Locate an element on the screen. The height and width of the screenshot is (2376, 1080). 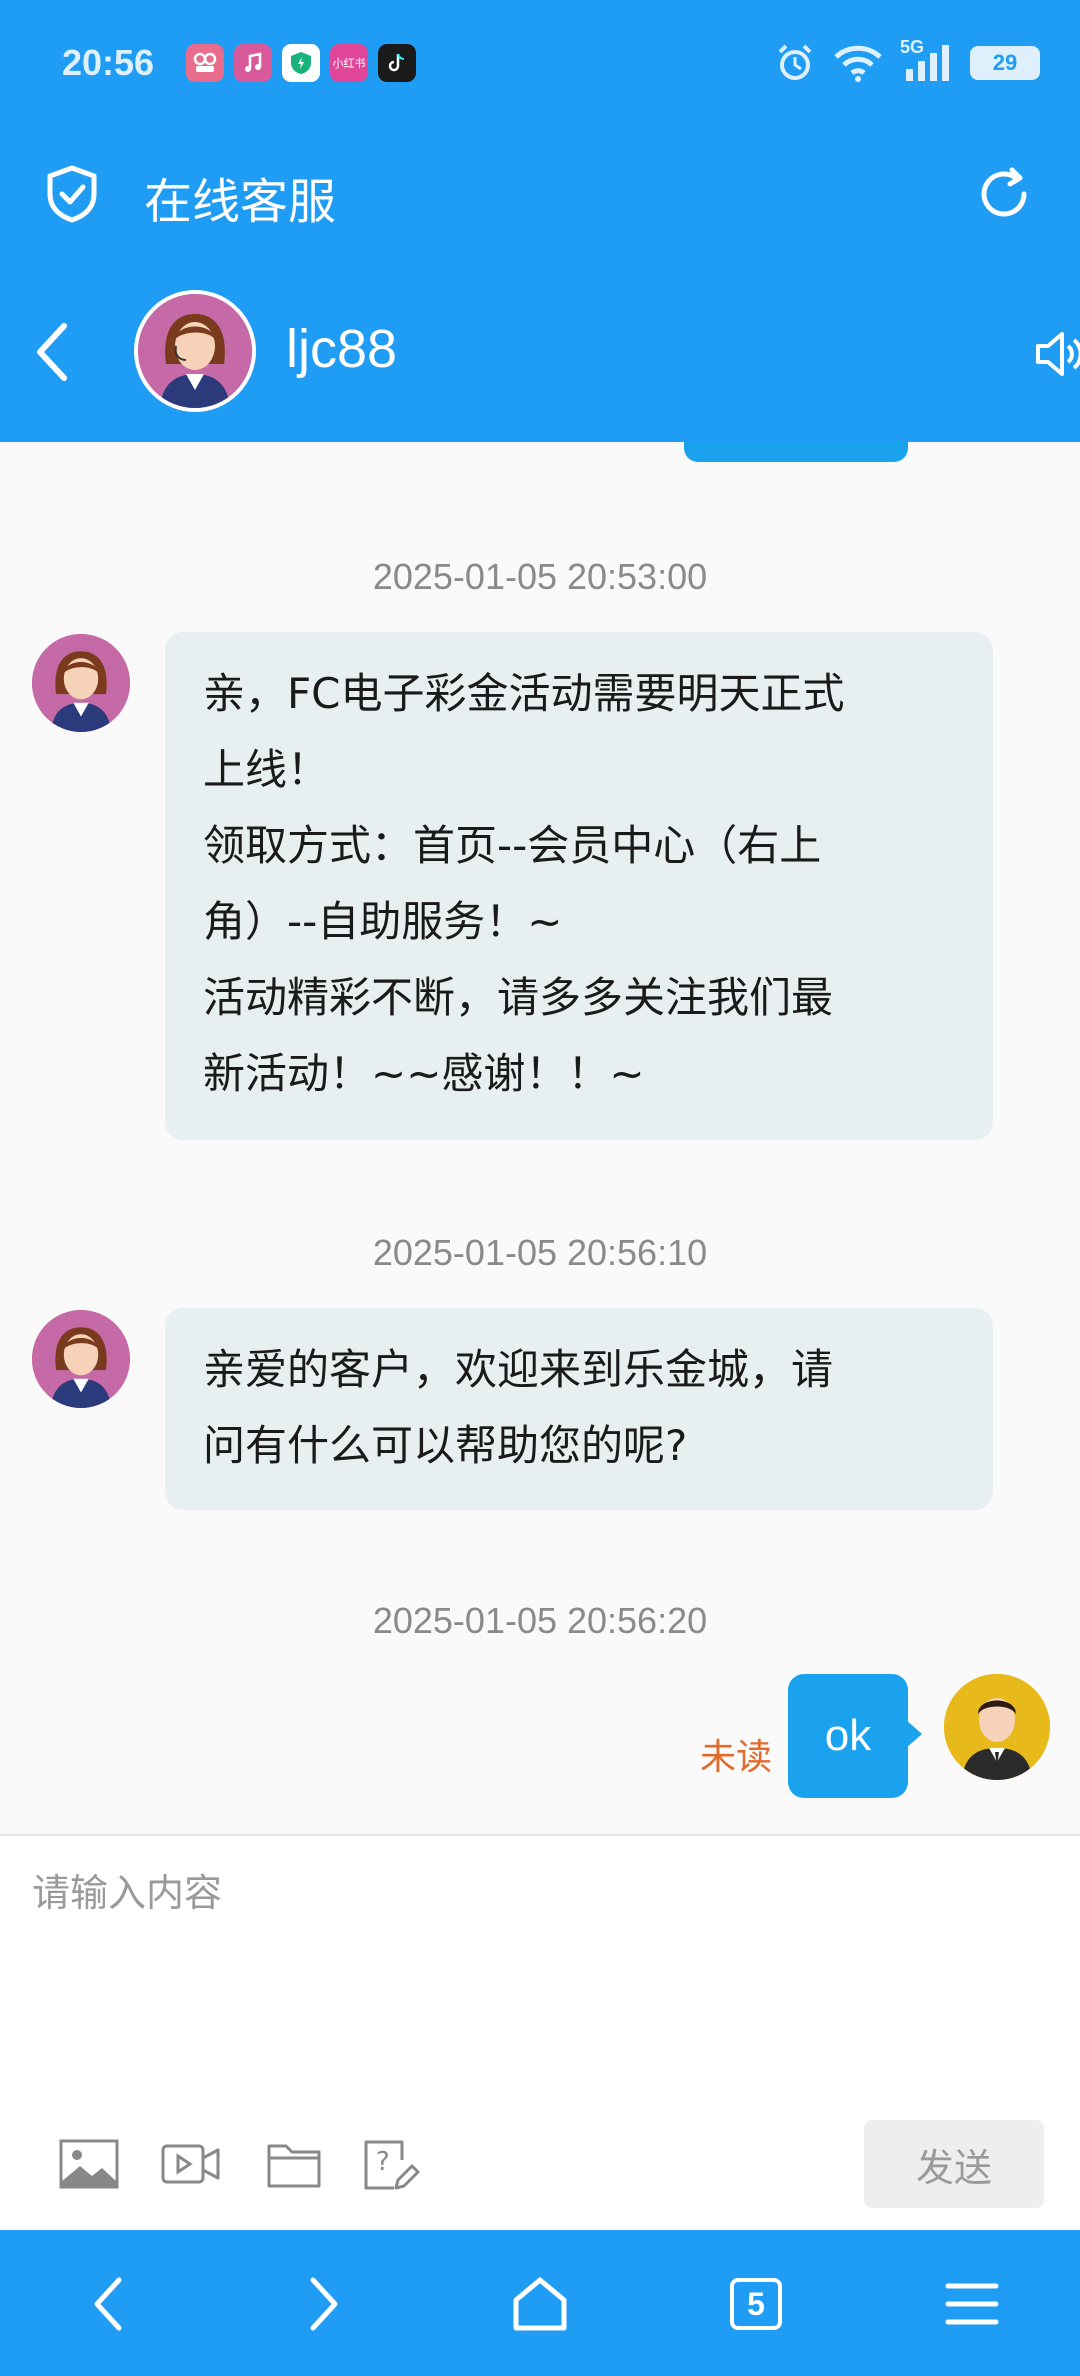
alarm-icon is located at coordinates (795, 62).